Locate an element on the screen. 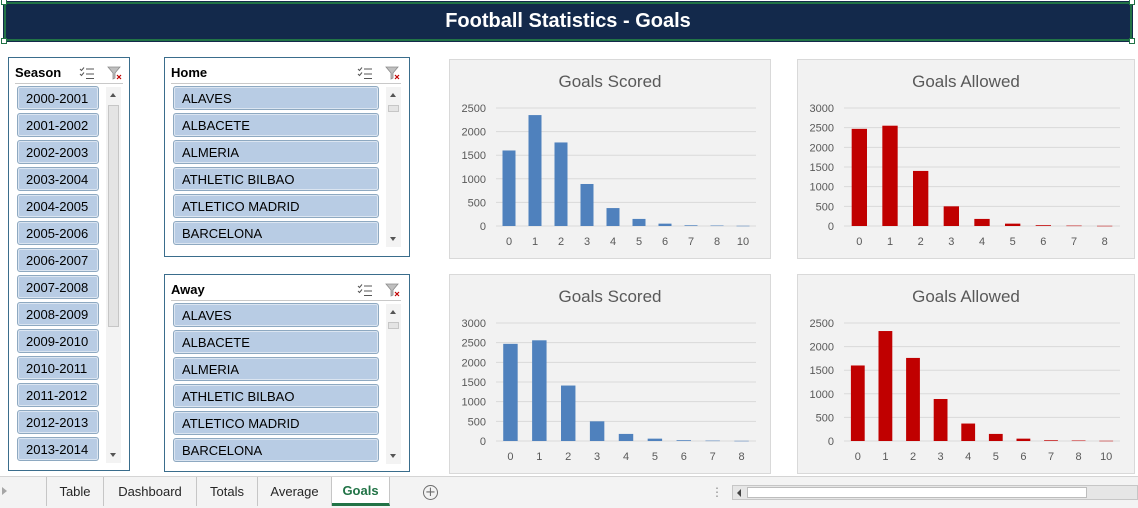  title-banner: Football Statistics - Goals is located at coordinates (568, 22).